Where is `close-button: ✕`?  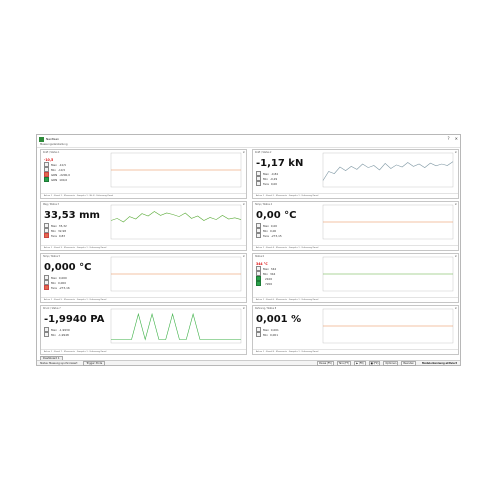 close-button: ✕ is located at coordinates (456, 138).